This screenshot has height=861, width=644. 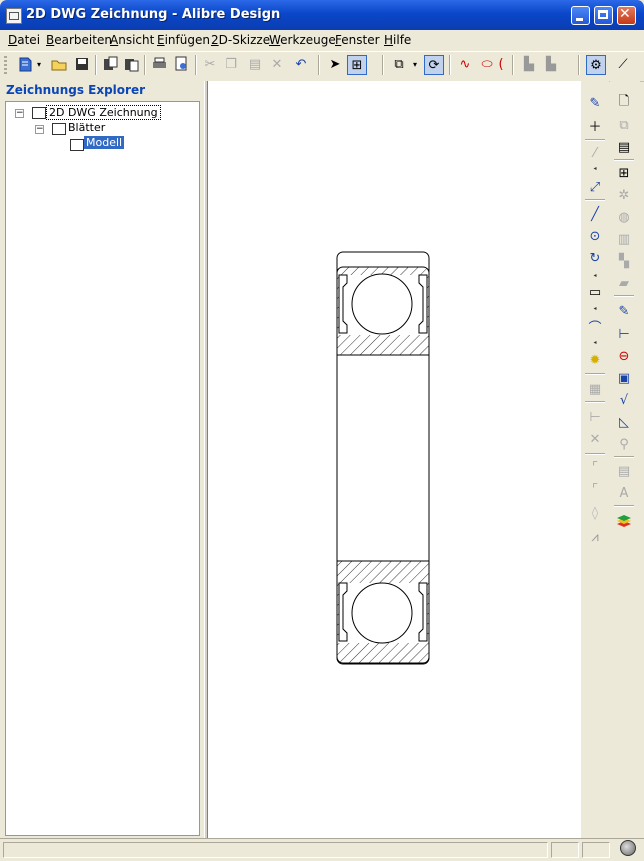 I want to click on close-icon: ✕, so click(x=625, y=14).